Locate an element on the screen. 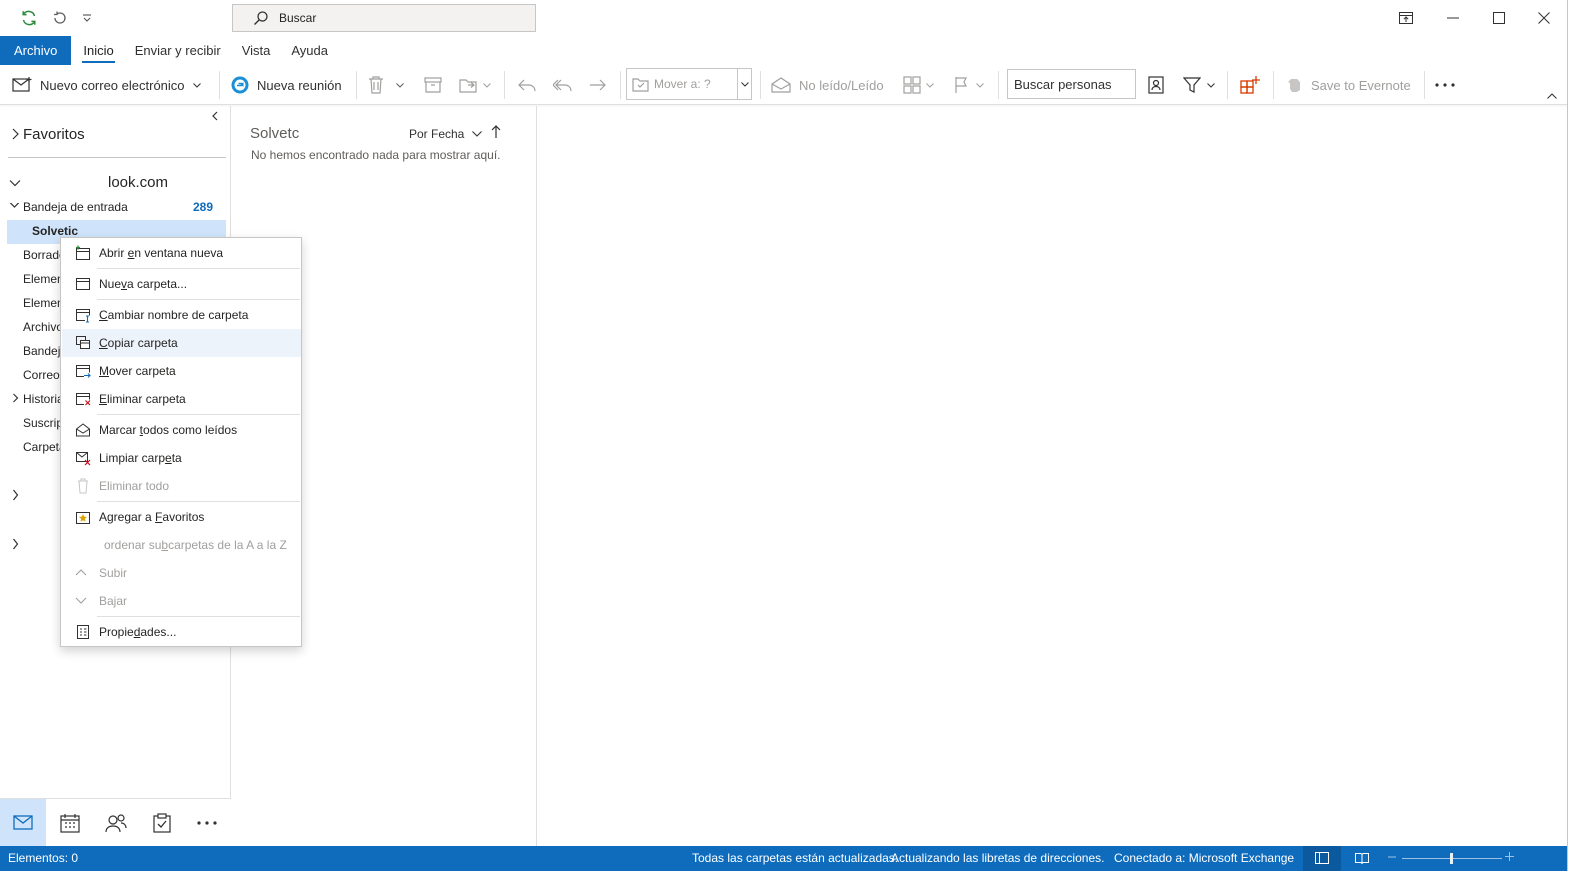 The height and width of the screenshot is (871, 1574). sync-icon is located at coordinates (29, 18).